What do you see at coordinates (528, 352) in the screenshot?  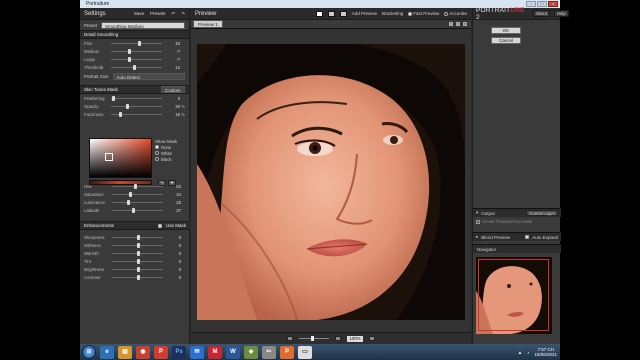 I see `volume-icon: ♪` at bounding box center [528, 352].